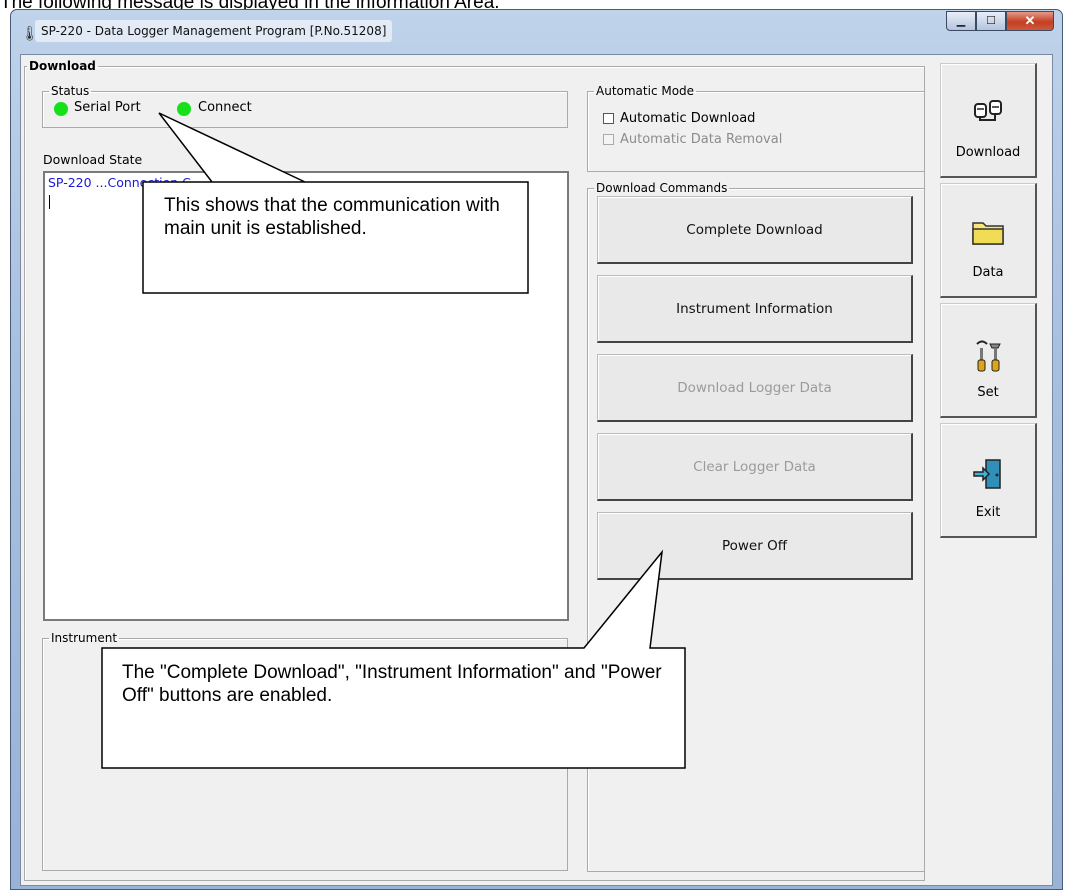  What do you see at coordinates (688, 118) in the screenshot?
I see `automatic-download-label: Automatic Download` at bounding box center [688, 118].